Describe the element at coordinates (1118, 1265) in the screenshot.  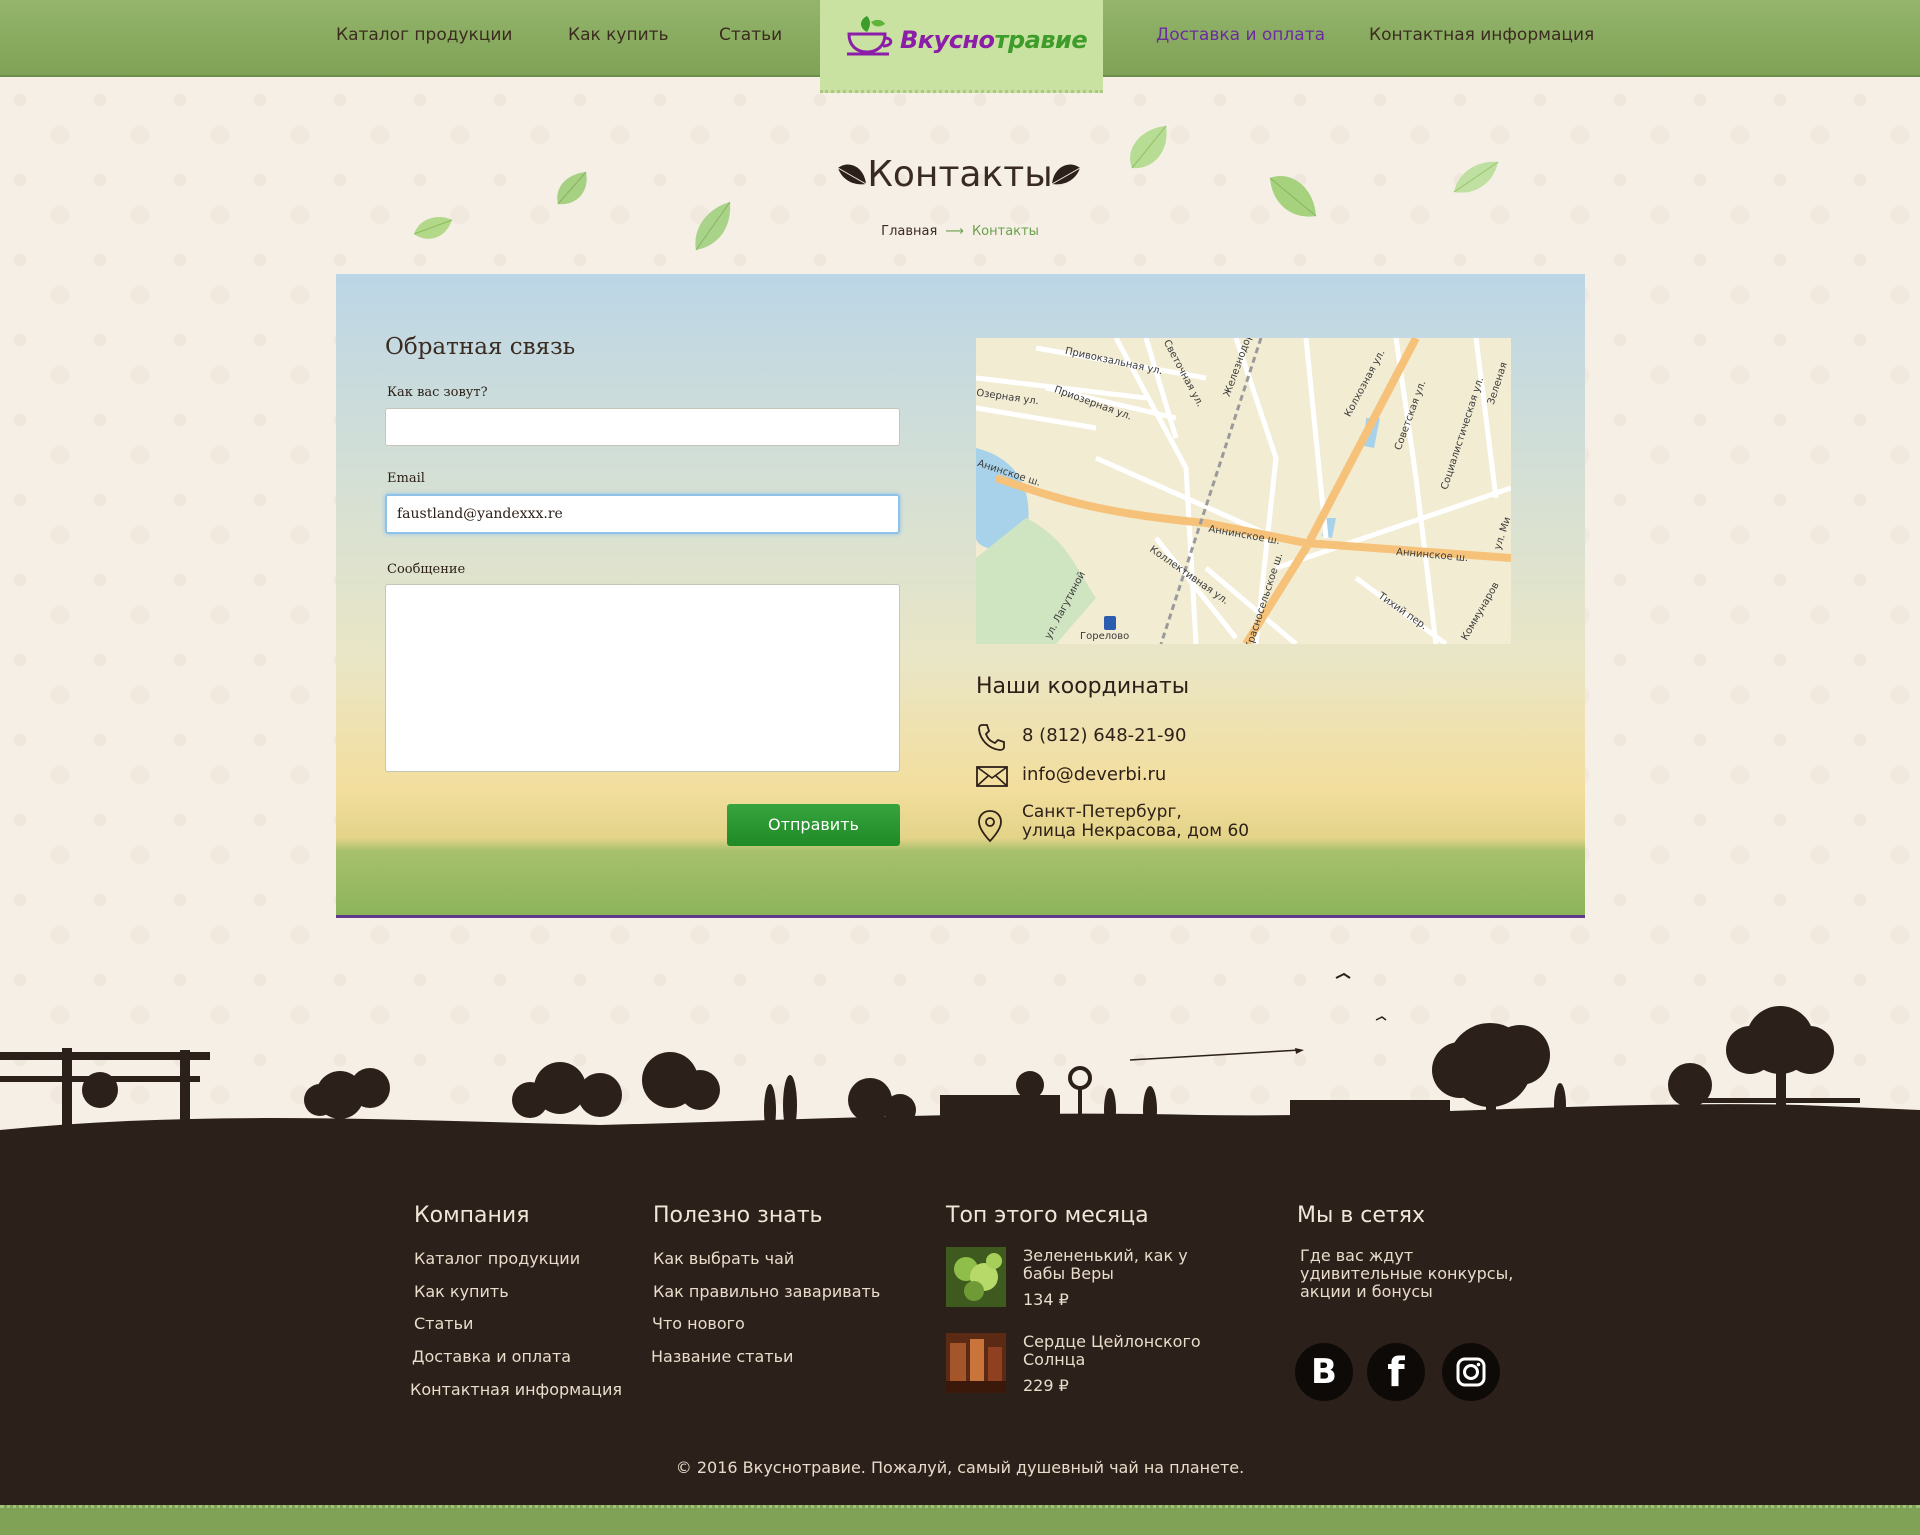
I see `product-name: Зелененький, как у бабы Веры` at that location.